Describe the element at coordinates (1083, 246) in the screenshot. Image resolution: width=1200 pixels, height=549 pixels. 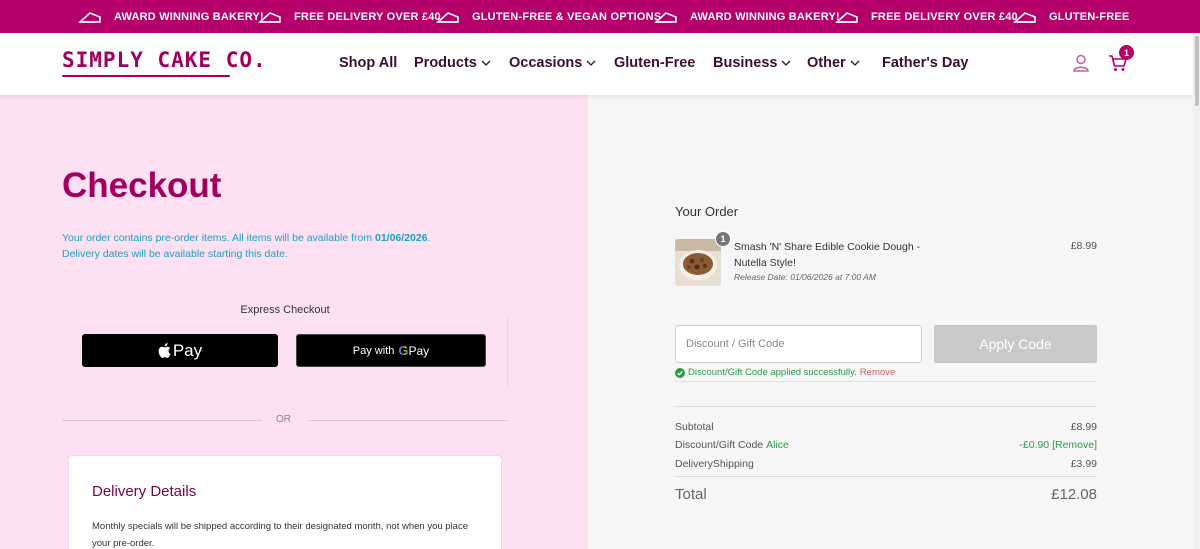
I see `product-price: £8.99` at that location.